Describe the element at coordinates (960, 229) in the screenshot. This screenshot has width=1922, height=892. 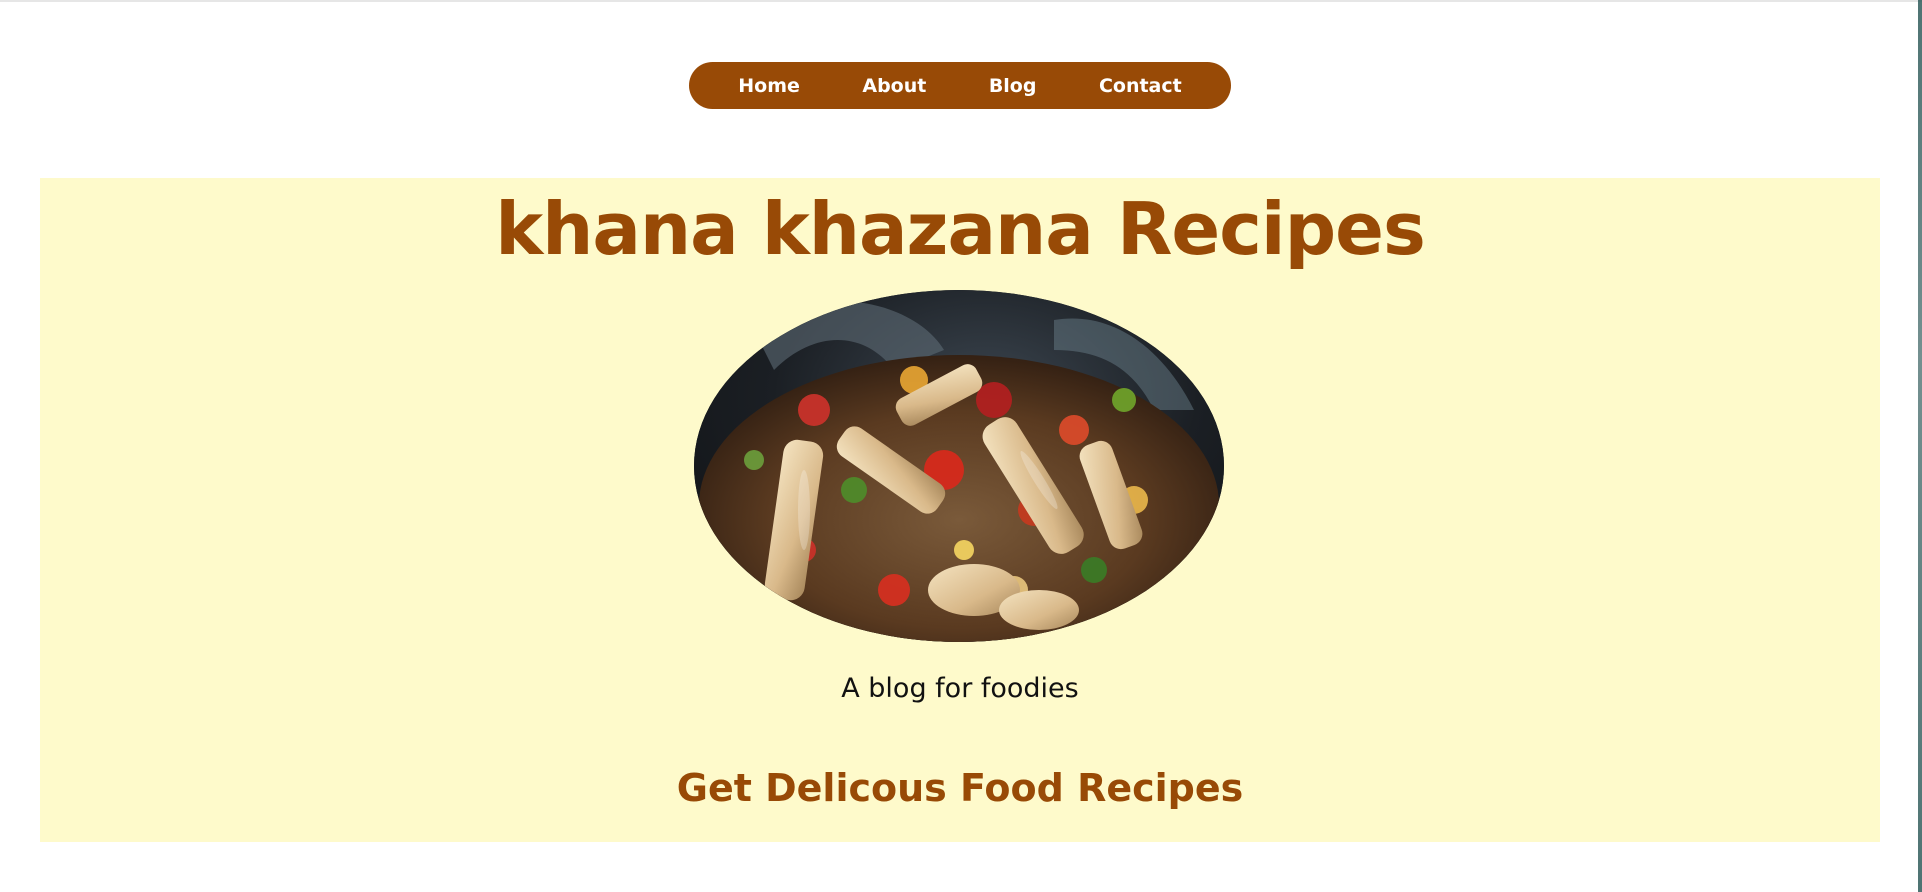
I see `site-title: khana khazana Recipes` at that location.